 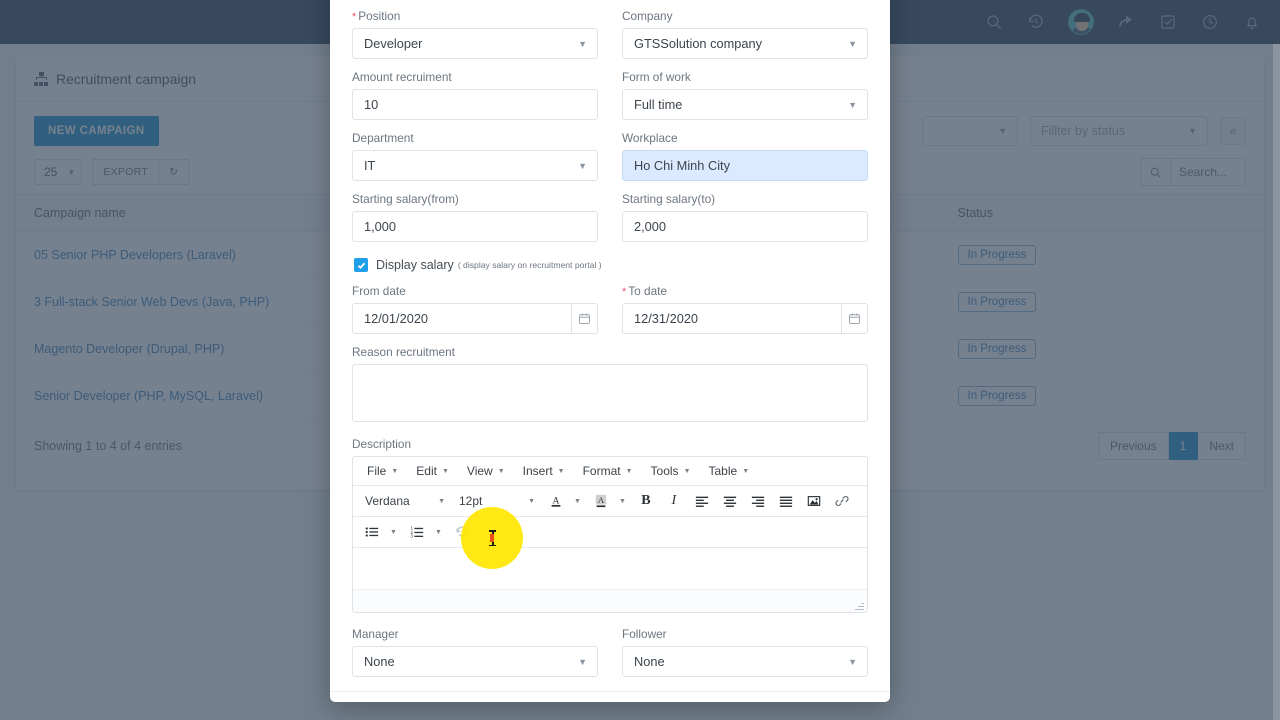 I want to click on display-salary-hint: ( display salary on recruitment portal ), so click(x=529, y=265).